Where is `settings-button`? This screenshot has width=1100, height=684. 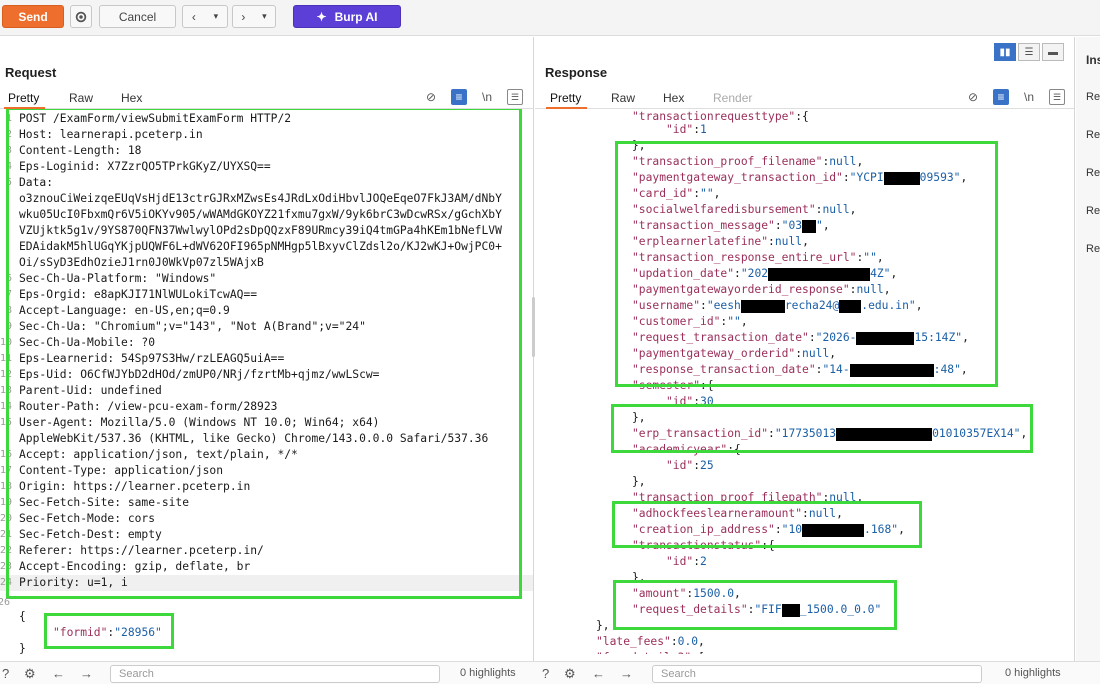
settings-button is located at coordinates (81, 16).